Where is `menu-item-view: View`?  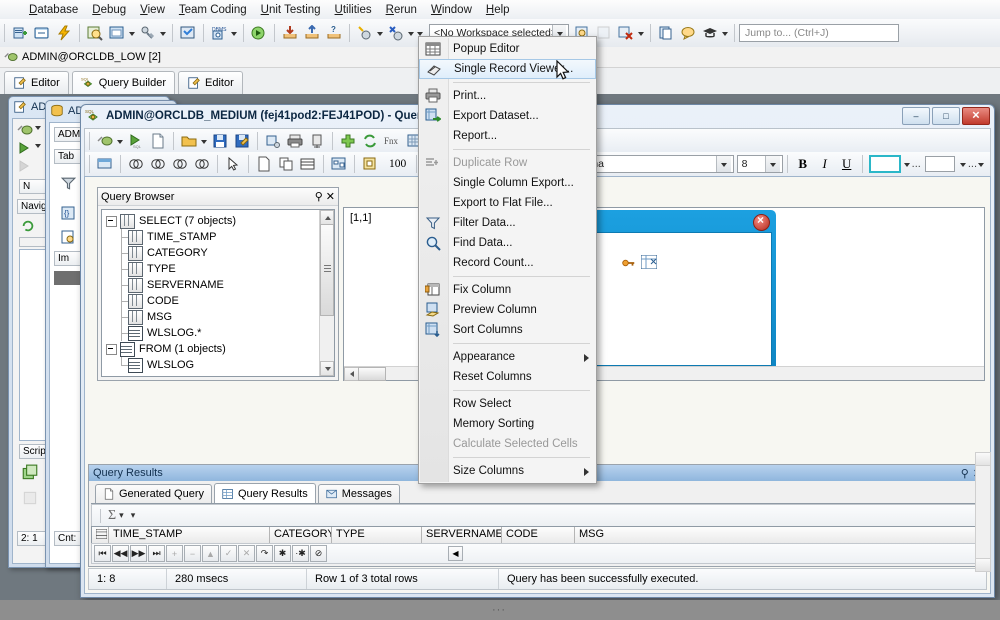 menu-item-view: View is located at coordinates (152, 10).